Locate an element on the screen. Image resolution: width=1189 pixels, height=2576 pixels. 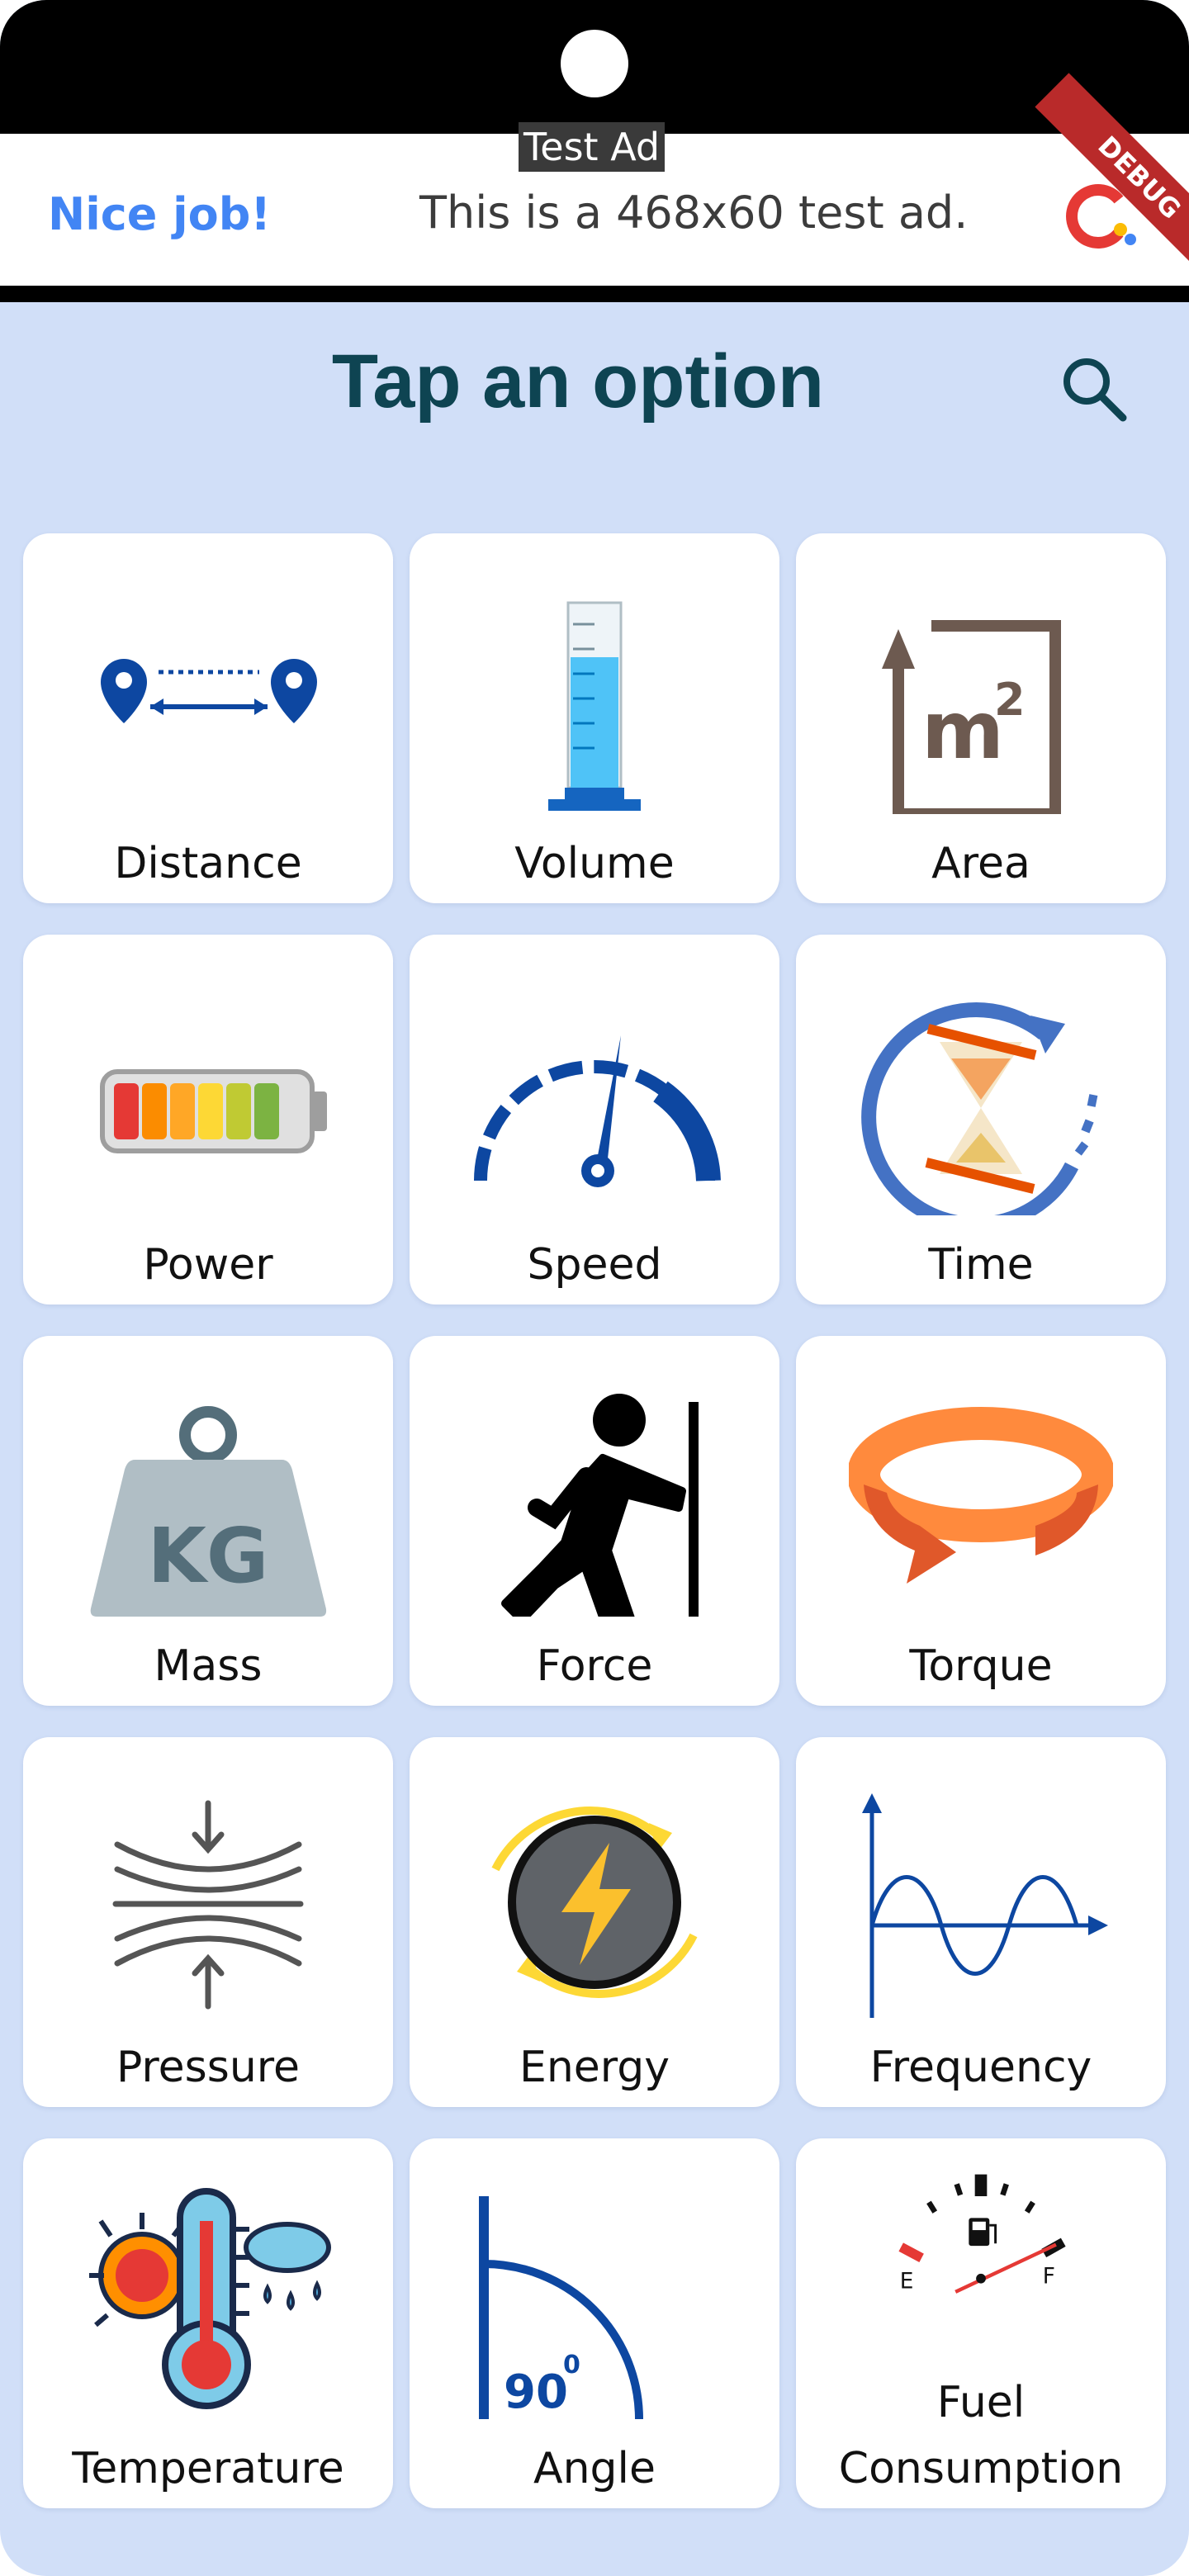
option-time: Time is located at coordinates (981, 1120).